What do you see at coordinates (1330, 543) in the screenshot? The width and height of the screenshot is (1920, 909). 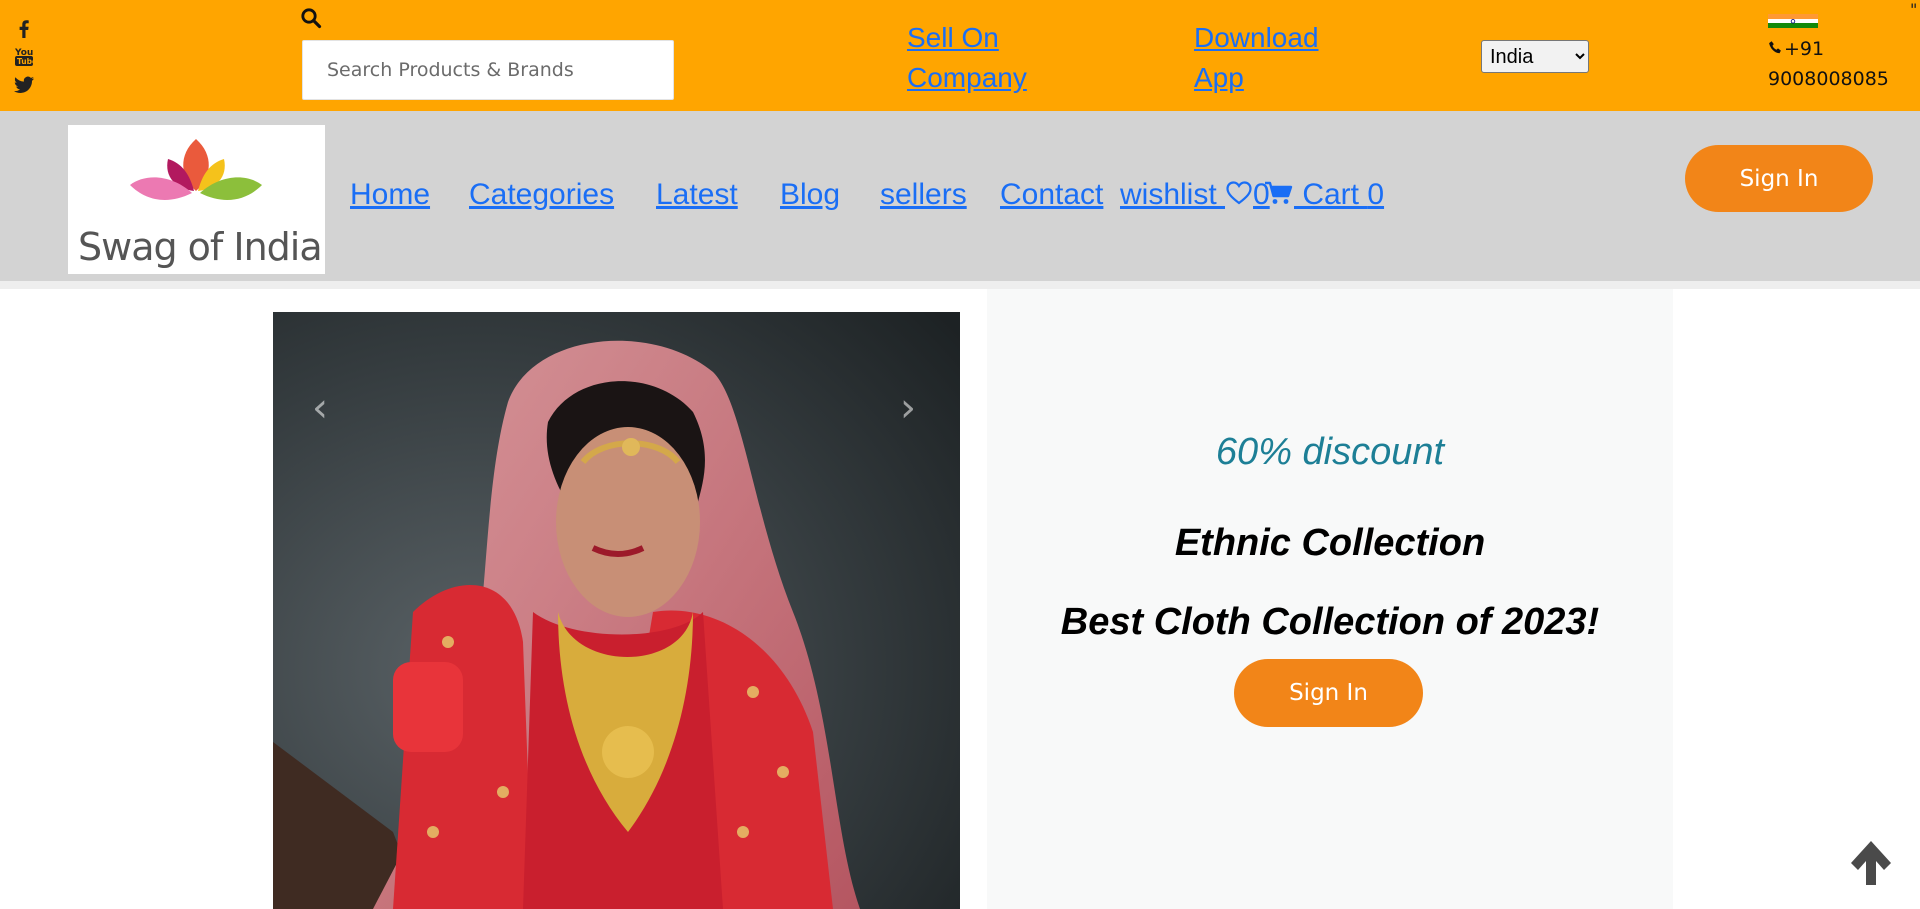 I see `promo-headline: Ethnic Collection` at bounding box center [1330, 543].